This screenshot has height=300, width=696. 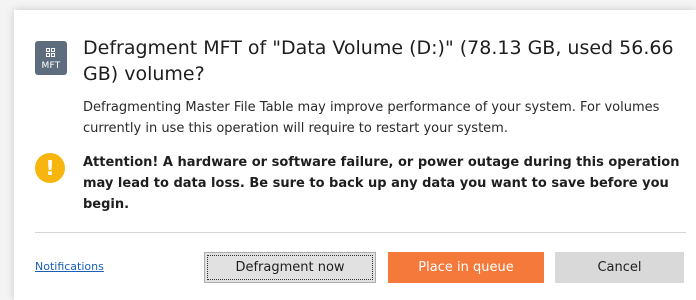 I want to click on place-in-queue-button: Place in queue, so click(x=466, y=267).